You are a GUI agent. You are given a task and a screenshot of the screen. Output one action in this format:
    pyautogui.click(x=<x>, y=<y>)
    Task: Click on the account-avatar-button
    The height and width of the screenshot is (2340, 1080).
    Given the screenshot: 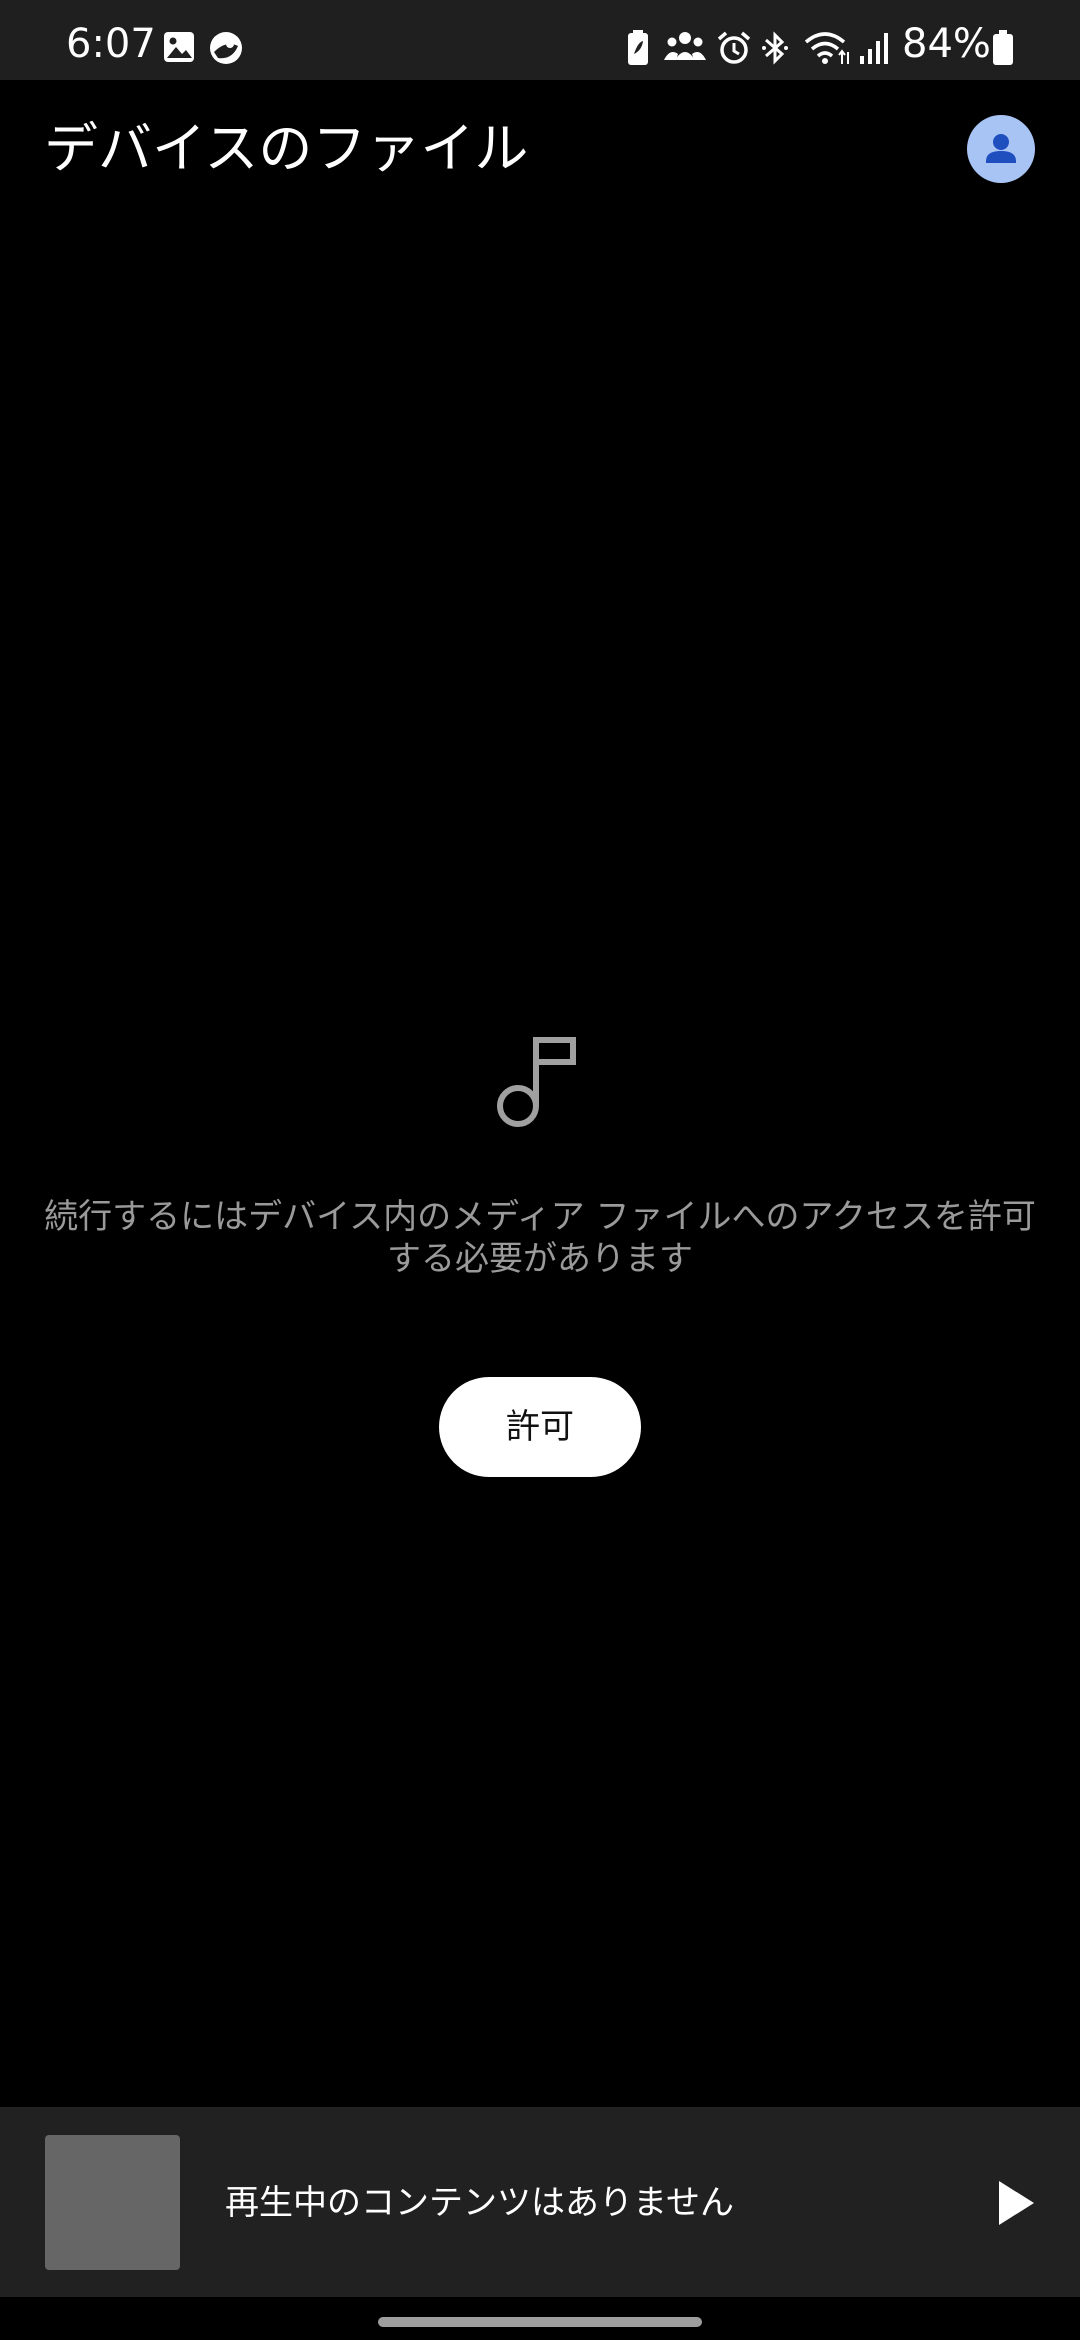 What is the action you would take?
    pyautogui.click(x=1001, y=149)
    